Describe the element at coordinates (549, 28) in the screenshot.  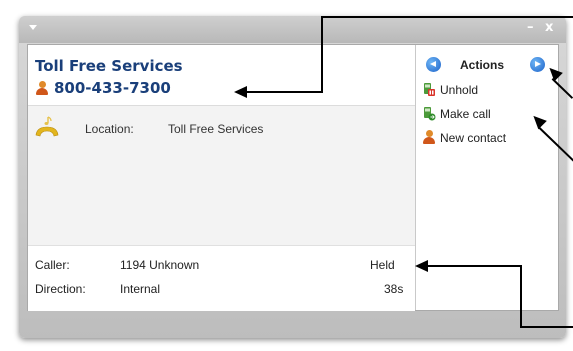
I see `close-button: x` at that location.